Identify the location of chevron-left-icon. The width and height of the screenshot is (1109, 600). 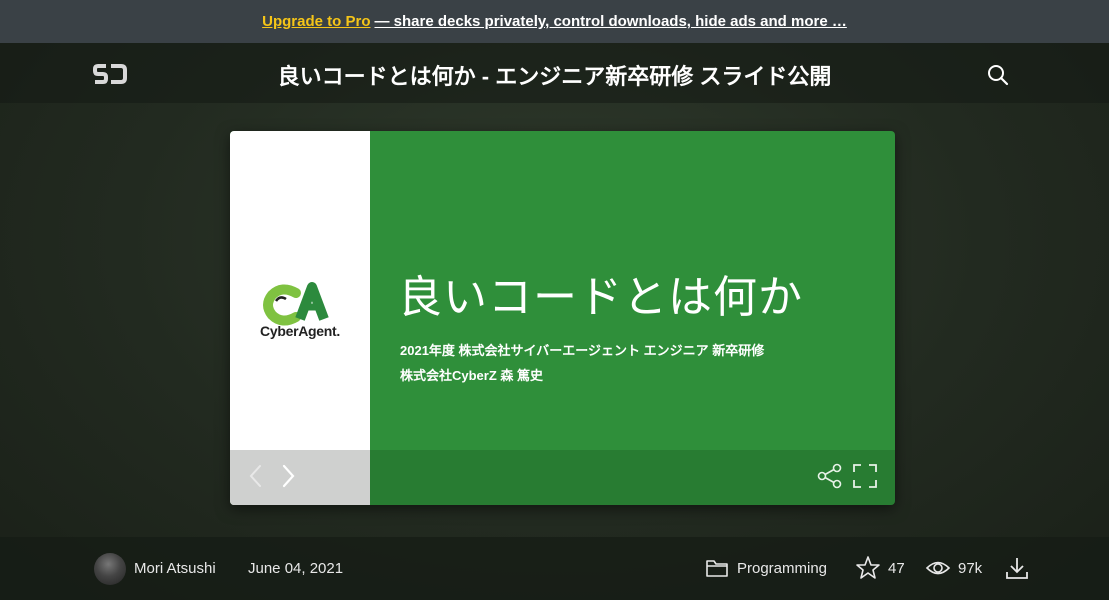
(256, 476).